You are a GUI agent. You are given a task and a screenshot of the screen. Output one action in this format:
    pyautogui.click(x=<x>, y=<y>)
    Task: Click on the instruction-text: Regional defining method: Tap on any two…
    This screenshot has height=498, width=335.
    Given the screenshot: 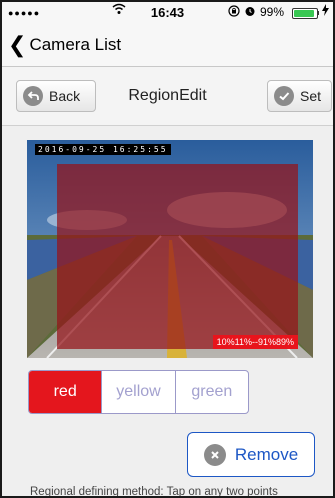 What is the action you would take?
    pyautogui.click(x=154, y=492)
    